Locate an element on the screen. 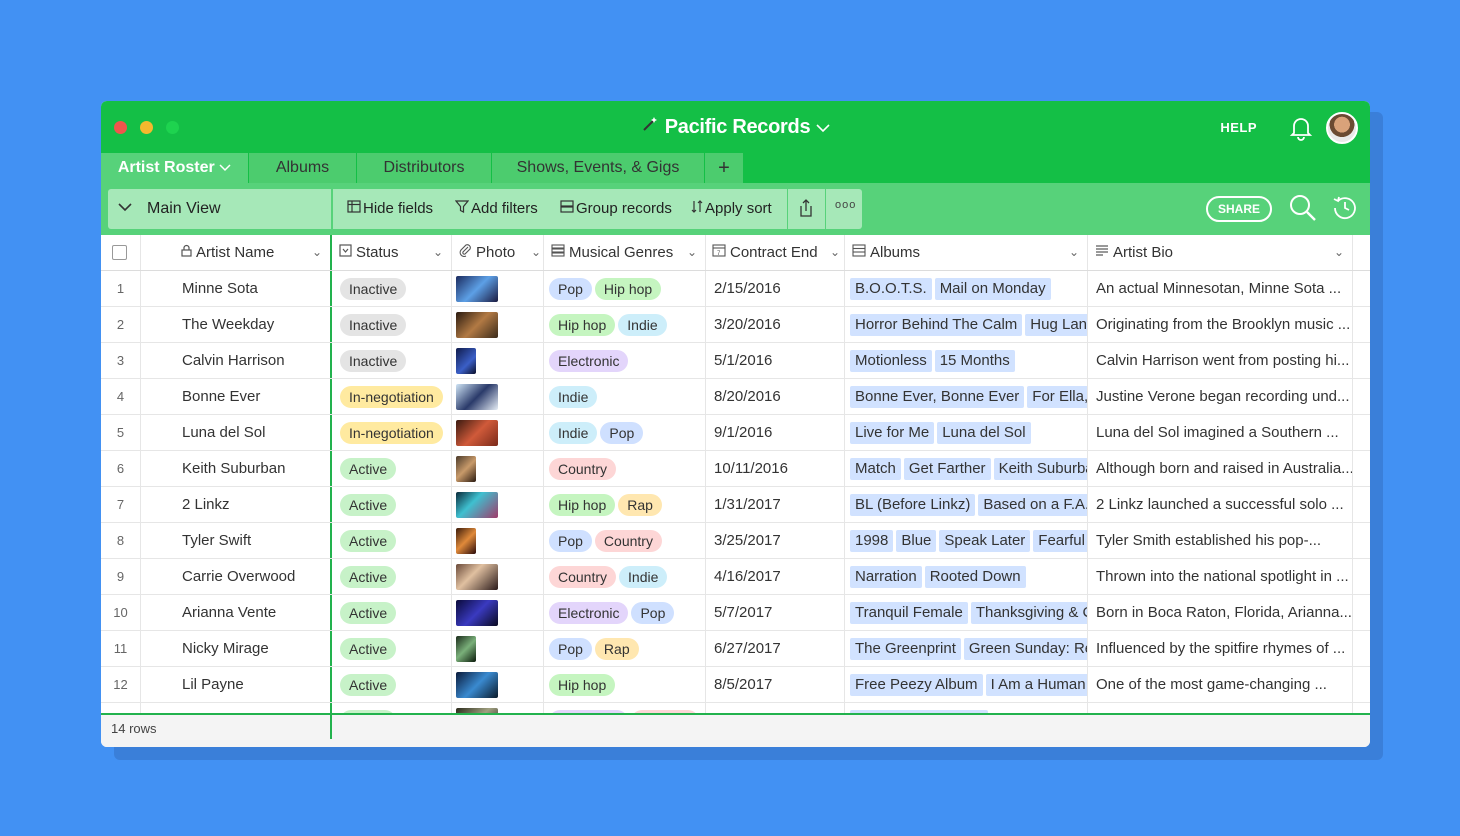 The height and width of the screenshot is (836, 1460). artist-name-cell: Calvin Harrison is located at coordinates (236, 360).